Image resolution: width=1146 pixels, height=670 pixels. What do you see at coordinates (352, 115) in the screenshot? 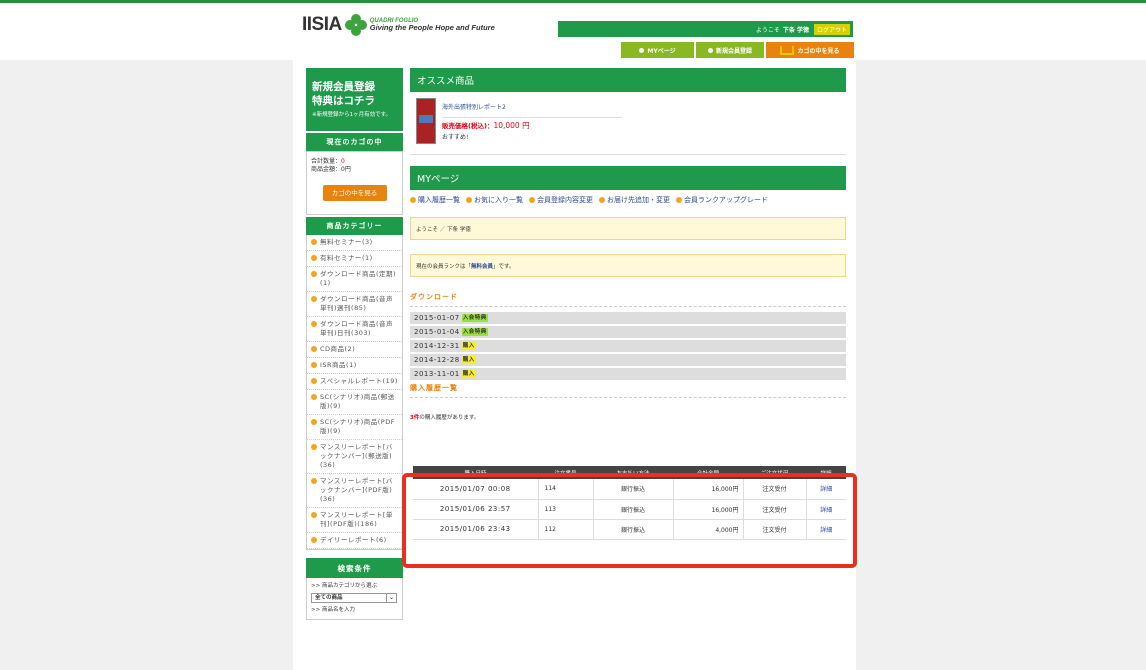
I see `promo-note: ※新規登録から1ヶ月有効です。` at bounding box center [352, 115].